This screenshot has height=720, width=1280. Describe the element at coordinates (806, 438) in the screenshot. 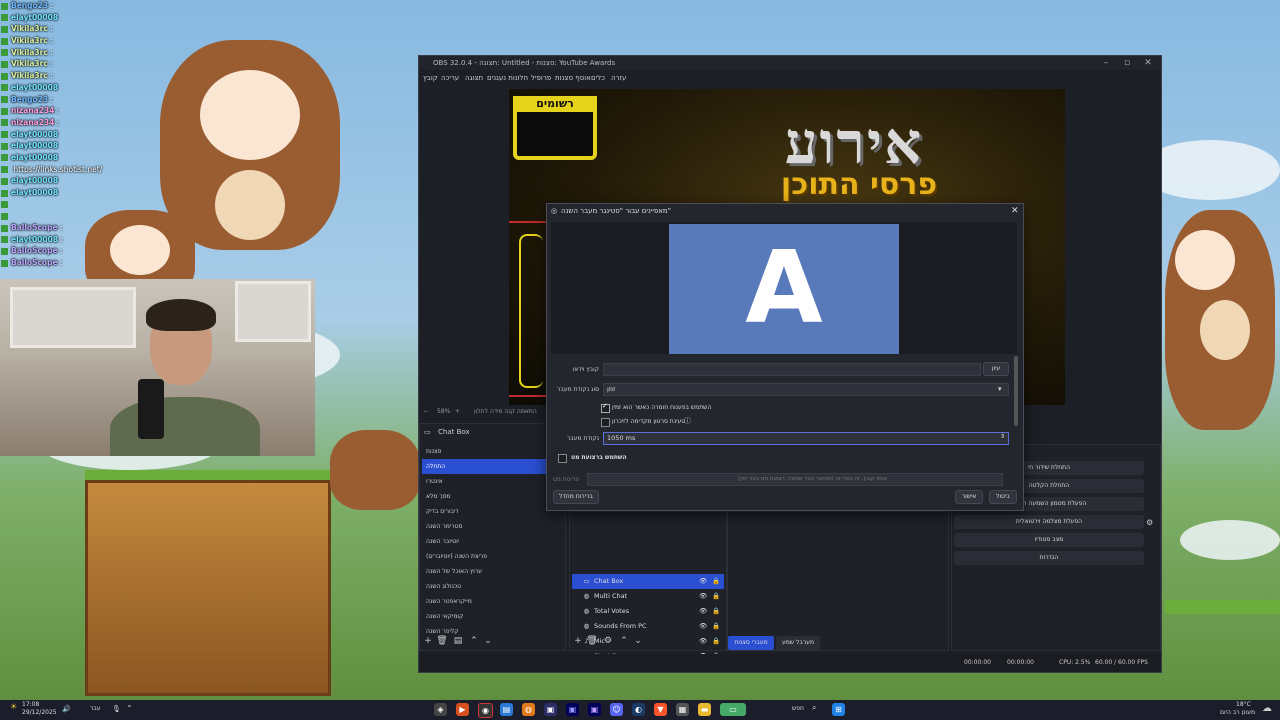

I see `transition-point-input: 1050 ms ⇕` at that location.